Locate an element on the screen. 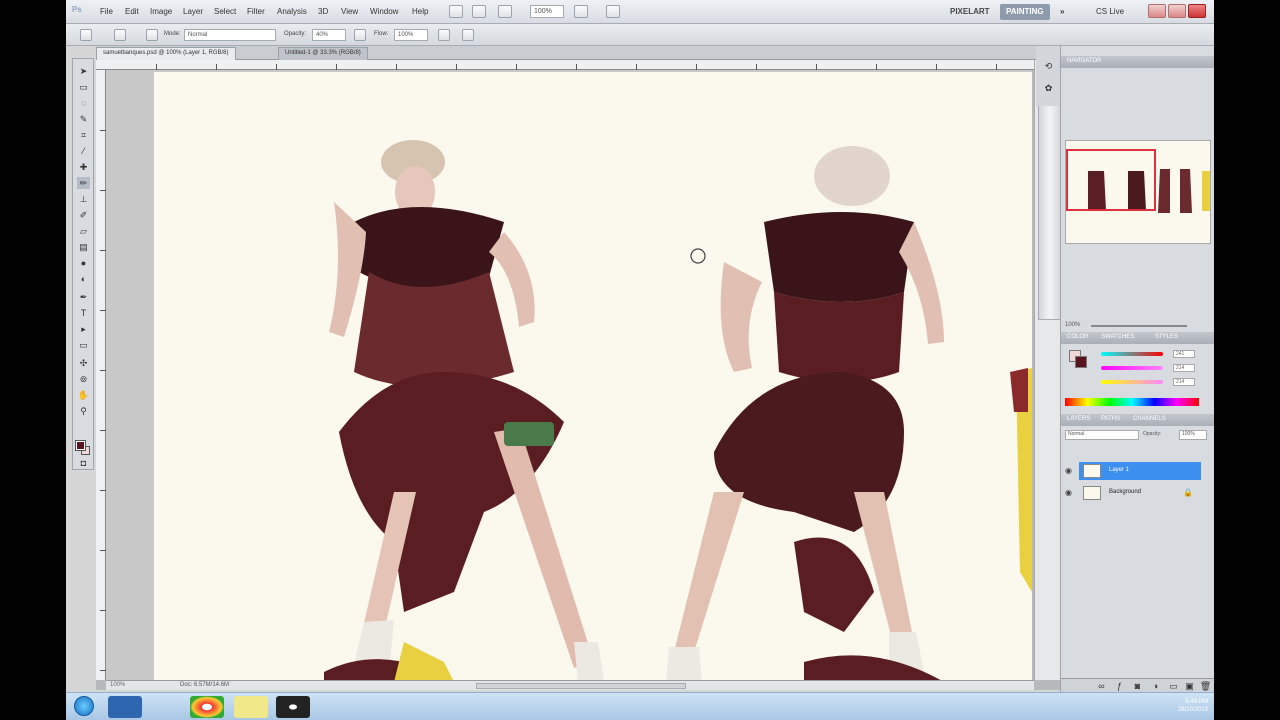  cs-live-button: CS Live is located at coordinates (1110, 11).